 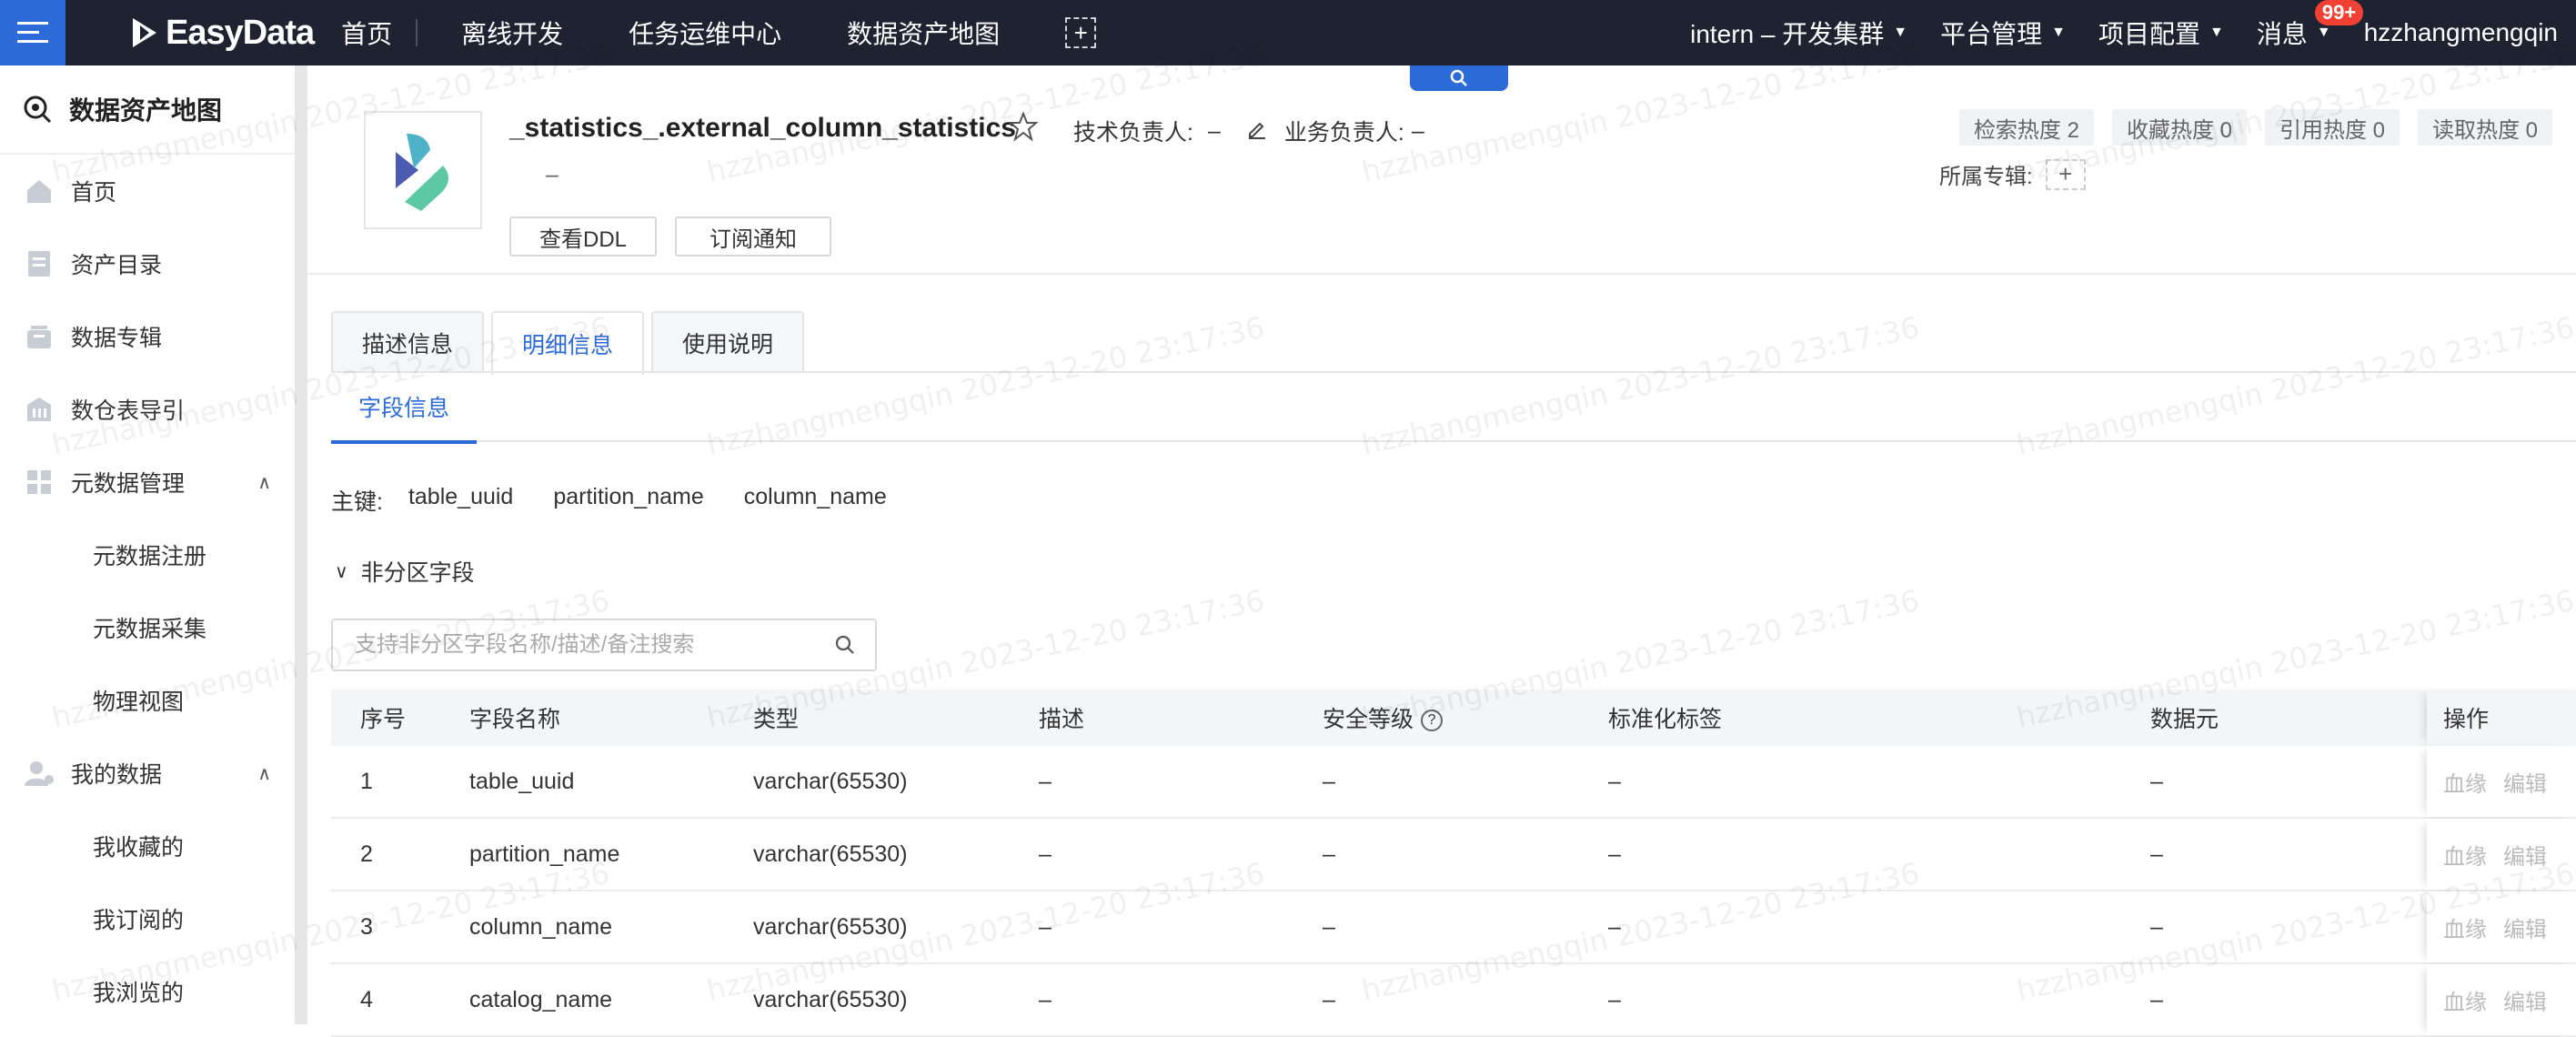 I want to click on owner-info: 技术负责人: – 业务负责人: –, so click(x=1248, y=131).